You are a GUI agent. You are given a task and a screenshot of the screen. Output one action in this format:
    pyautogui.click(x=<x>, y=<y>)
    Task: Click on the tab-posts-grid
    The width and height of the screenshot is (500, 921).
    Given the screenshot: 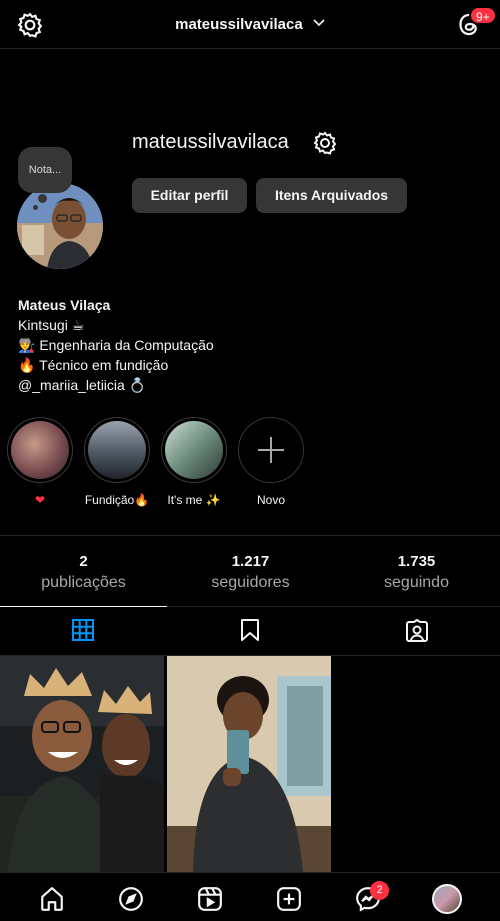 What is the action you would take?
    pyautogui.click(x=83, y=630)
    